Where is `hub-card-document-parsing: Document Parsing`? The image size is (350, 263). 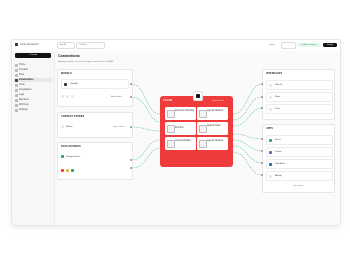
hub-card-document-parsing: Document Parsing is located at coordinates (180, 113).